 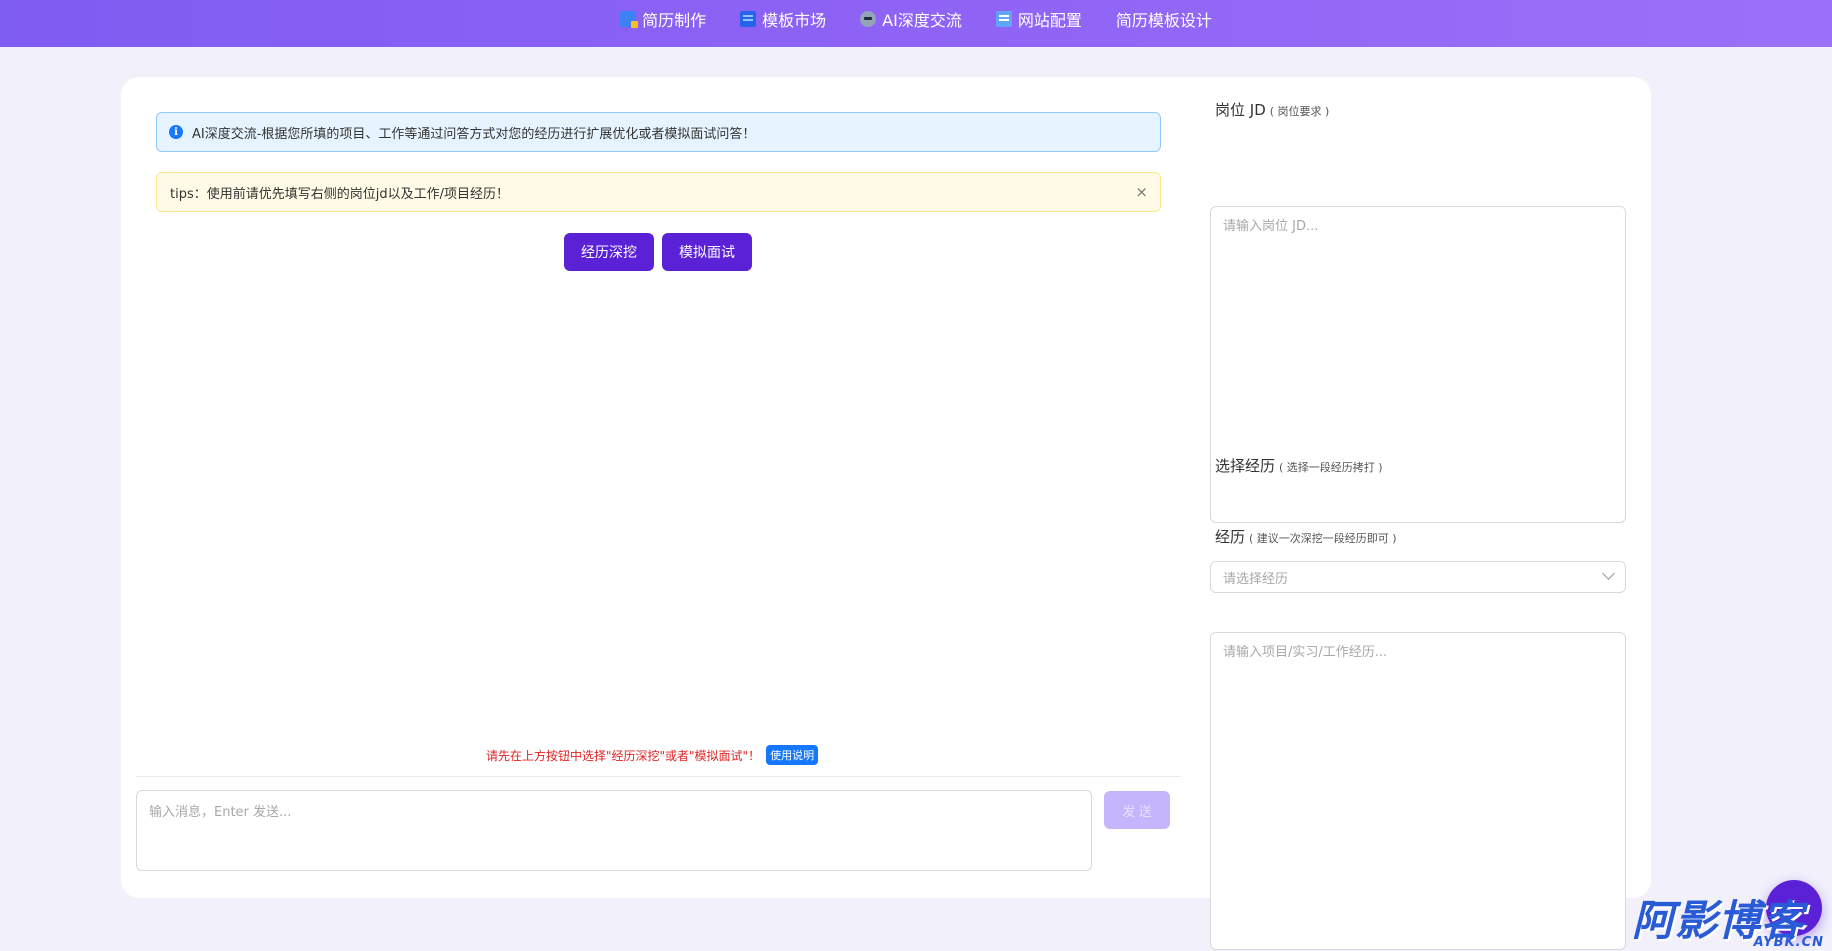 I want to click on select-experience-label: 选择经历 ( 选择一段经历拷打 ), so click(x=1299, y=465).